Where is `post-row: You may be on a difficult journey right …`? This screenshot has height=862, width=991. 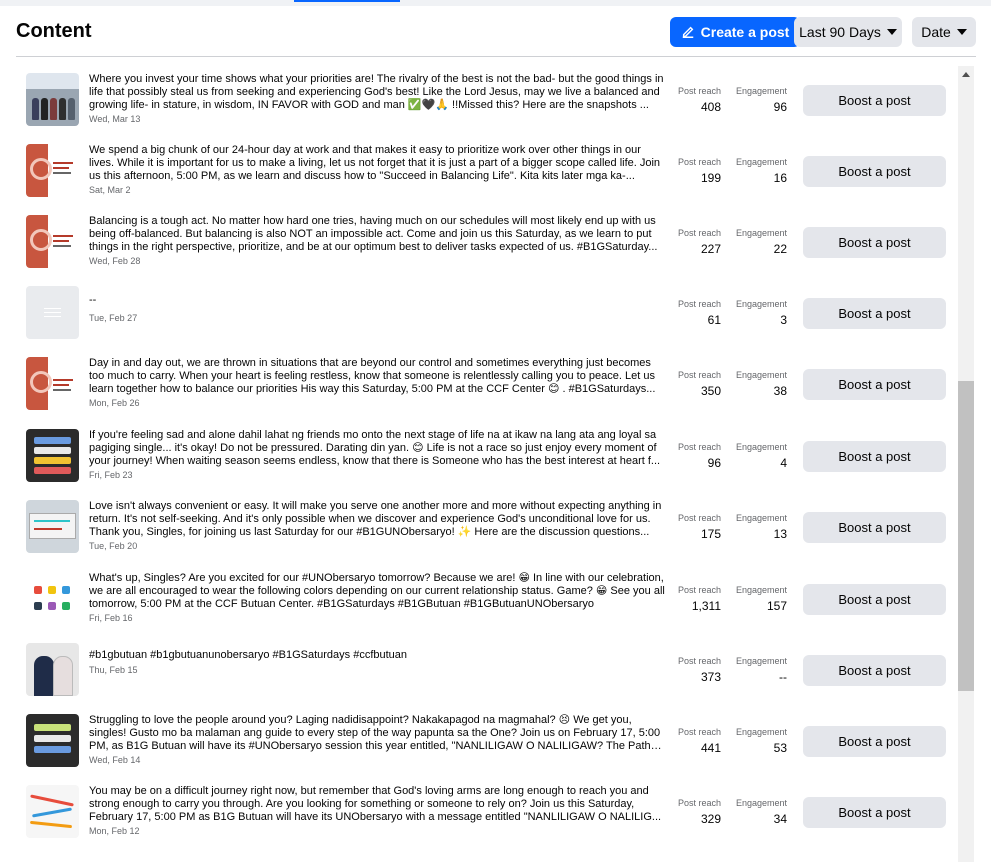 post-row: You may be on a difficult journey right … is located at coordinates (486, 813).